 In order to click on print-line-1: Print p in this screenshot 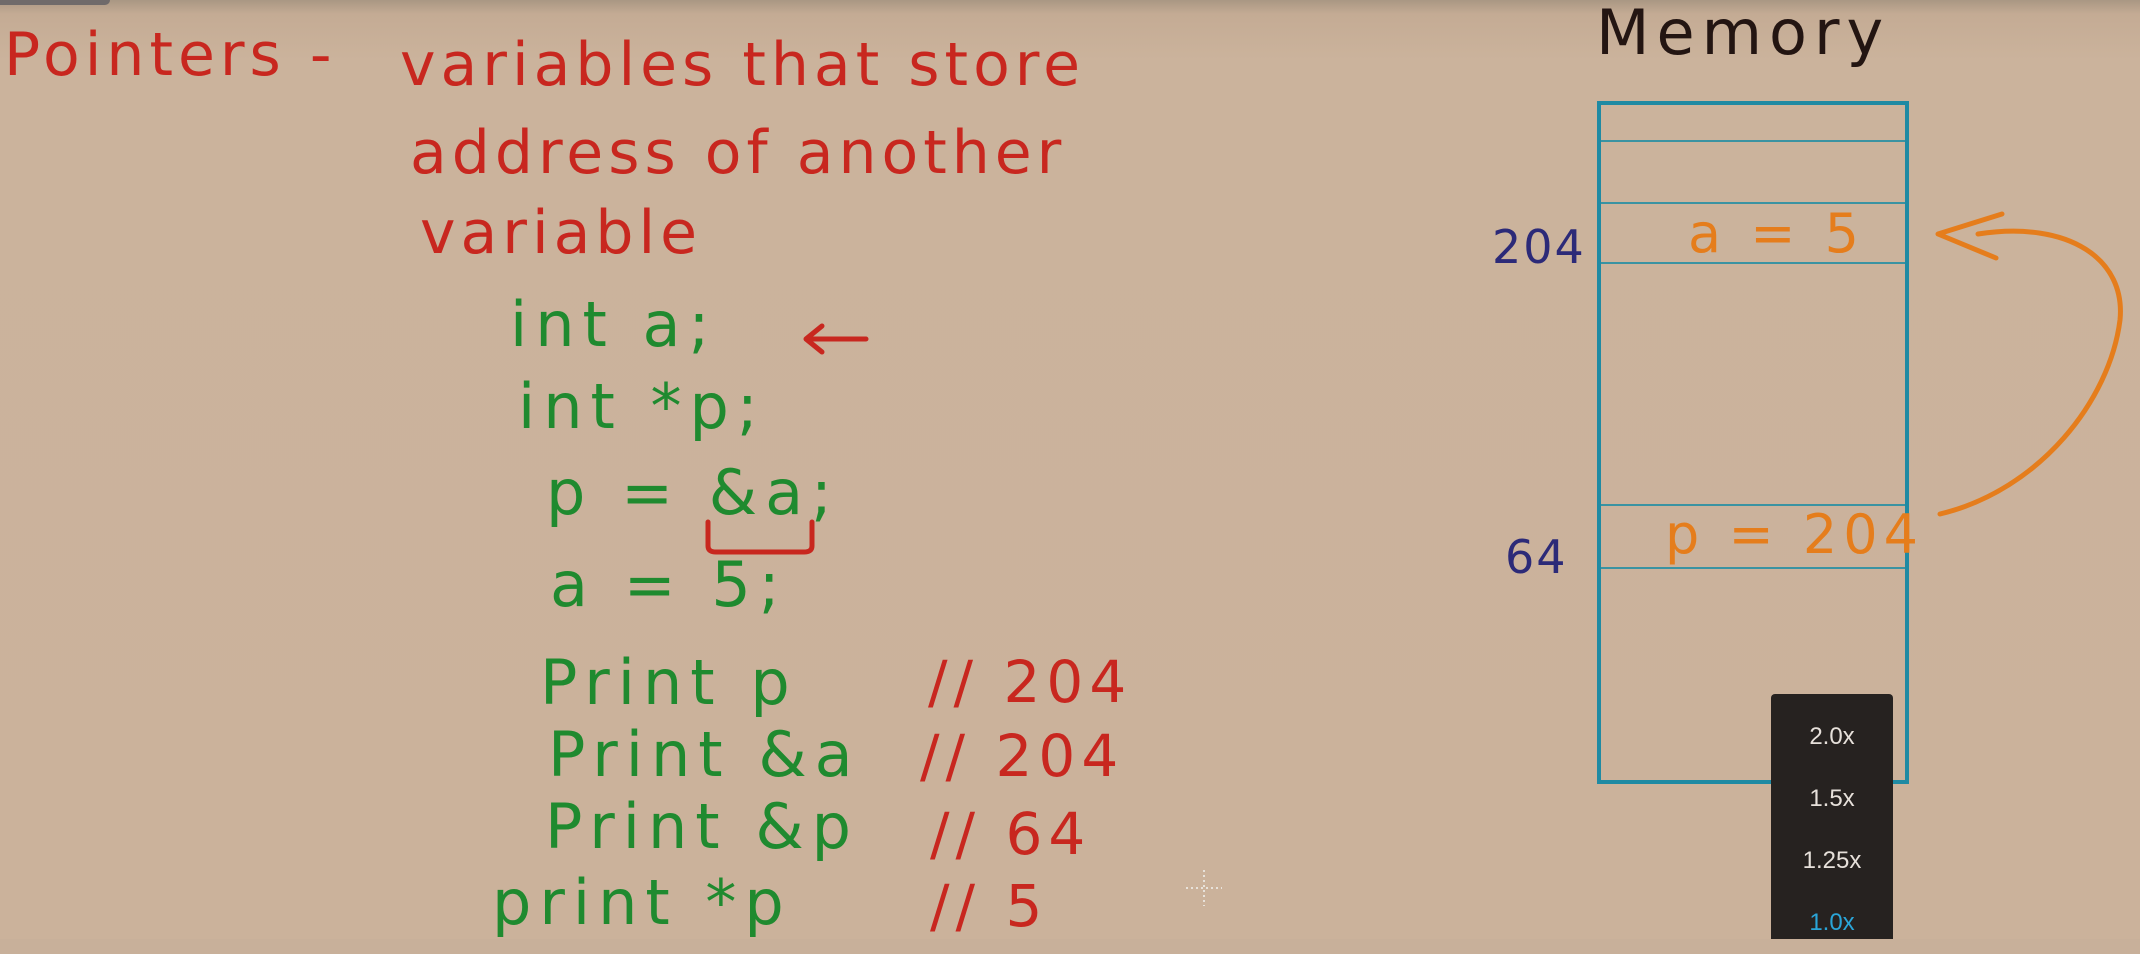, I will do `click(669, 682)`.